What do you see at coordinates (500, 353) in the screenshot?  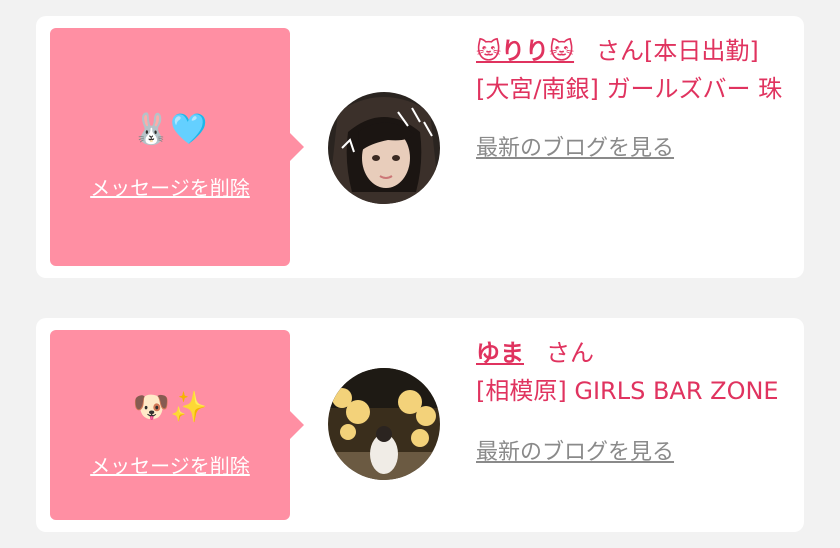 I see `sender-name-link: ゆま` at bounding box center [500, 353].